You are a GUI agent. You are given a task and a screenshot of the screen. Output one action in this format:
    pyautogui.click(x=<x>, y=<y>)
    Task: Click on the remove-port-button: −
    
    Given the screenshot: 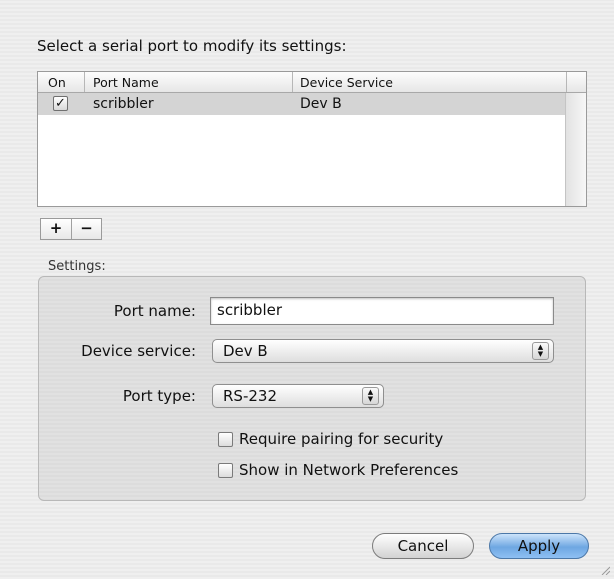 What is the action you would take?
    pyautogui.click(x=86, y=229)
    